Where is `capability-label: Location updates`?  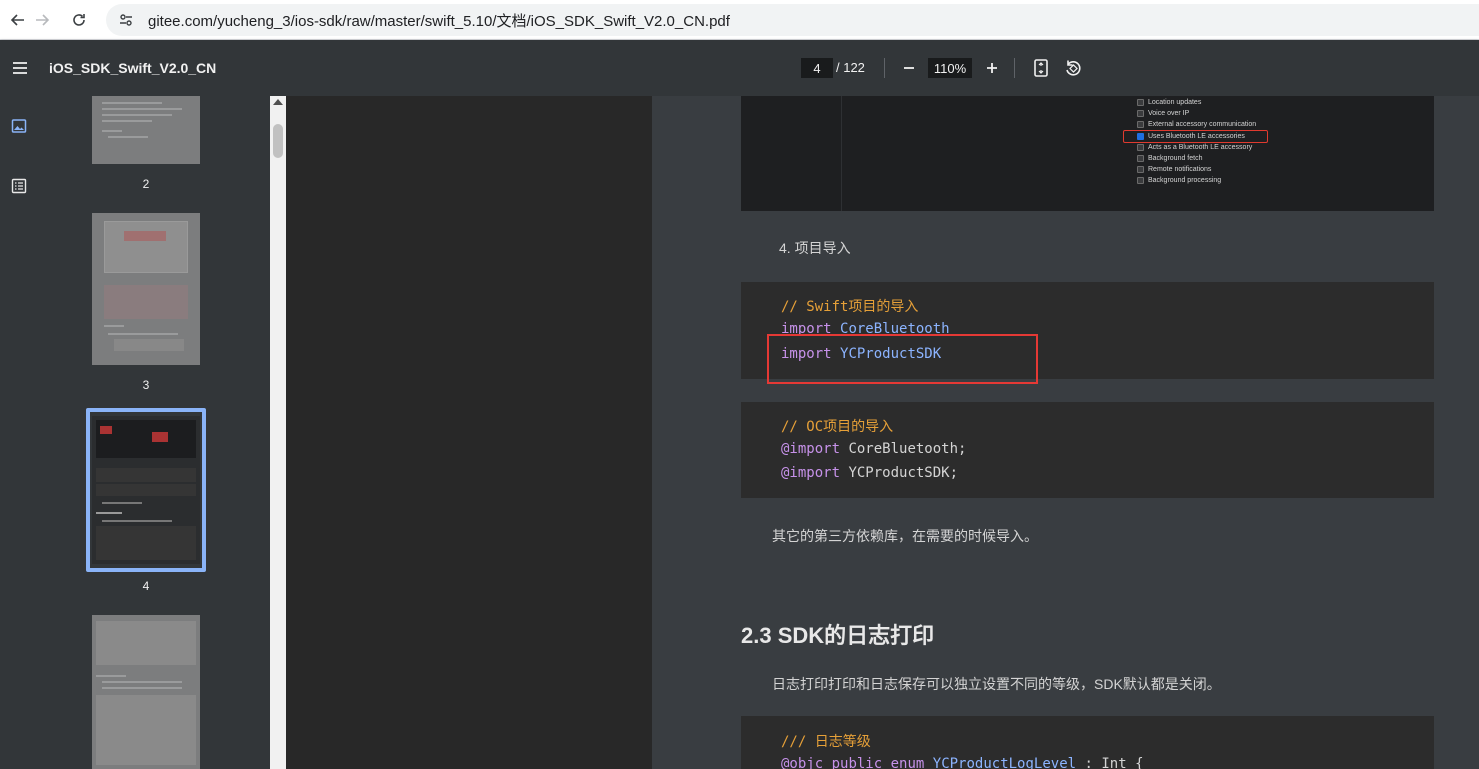
capability-label: Location updates is located at coordinates (1175, 102).